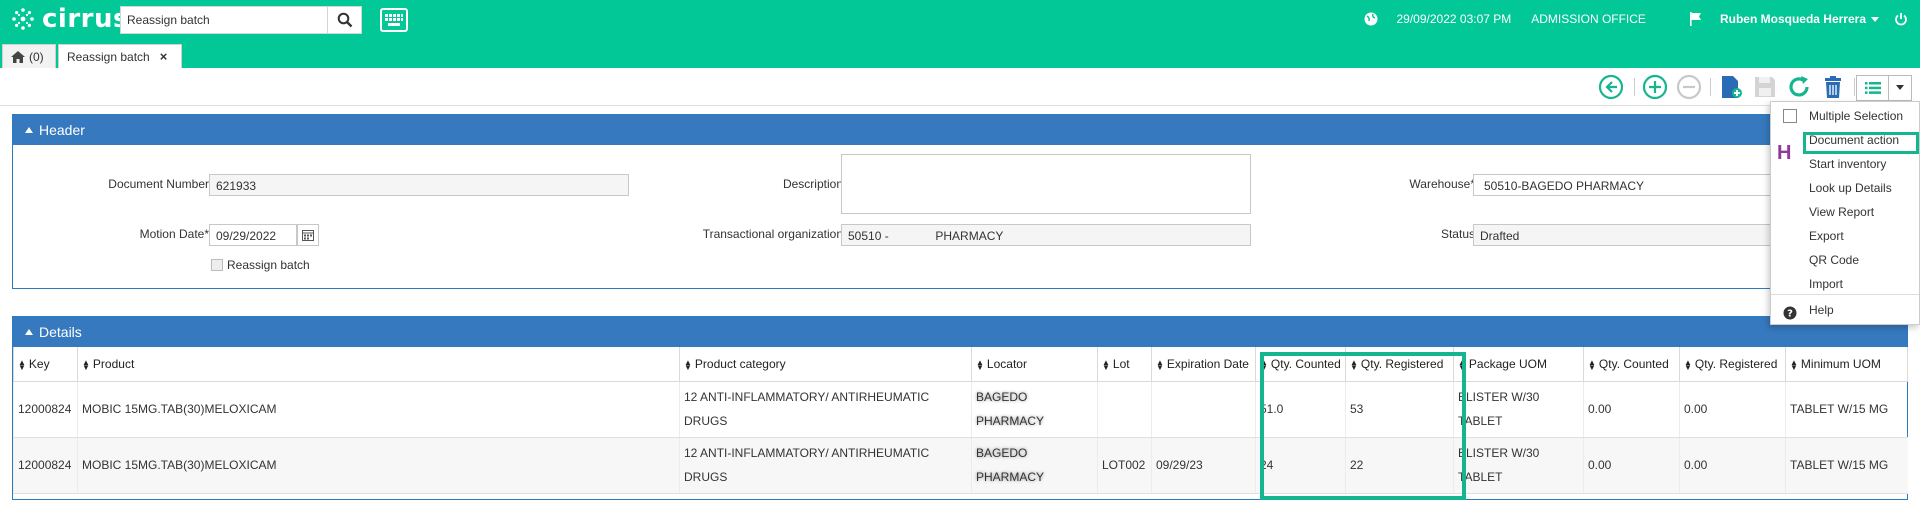  Describe the element at coordinates (1611, 87) in the screenshot. I see `back-icon` at that location.